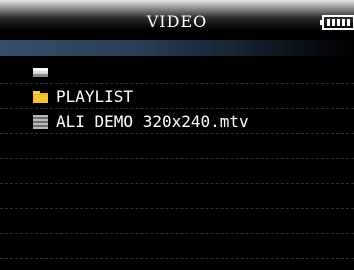 The image size is (354, 270). I want to click on battery-full-icon, so click(337, 22).